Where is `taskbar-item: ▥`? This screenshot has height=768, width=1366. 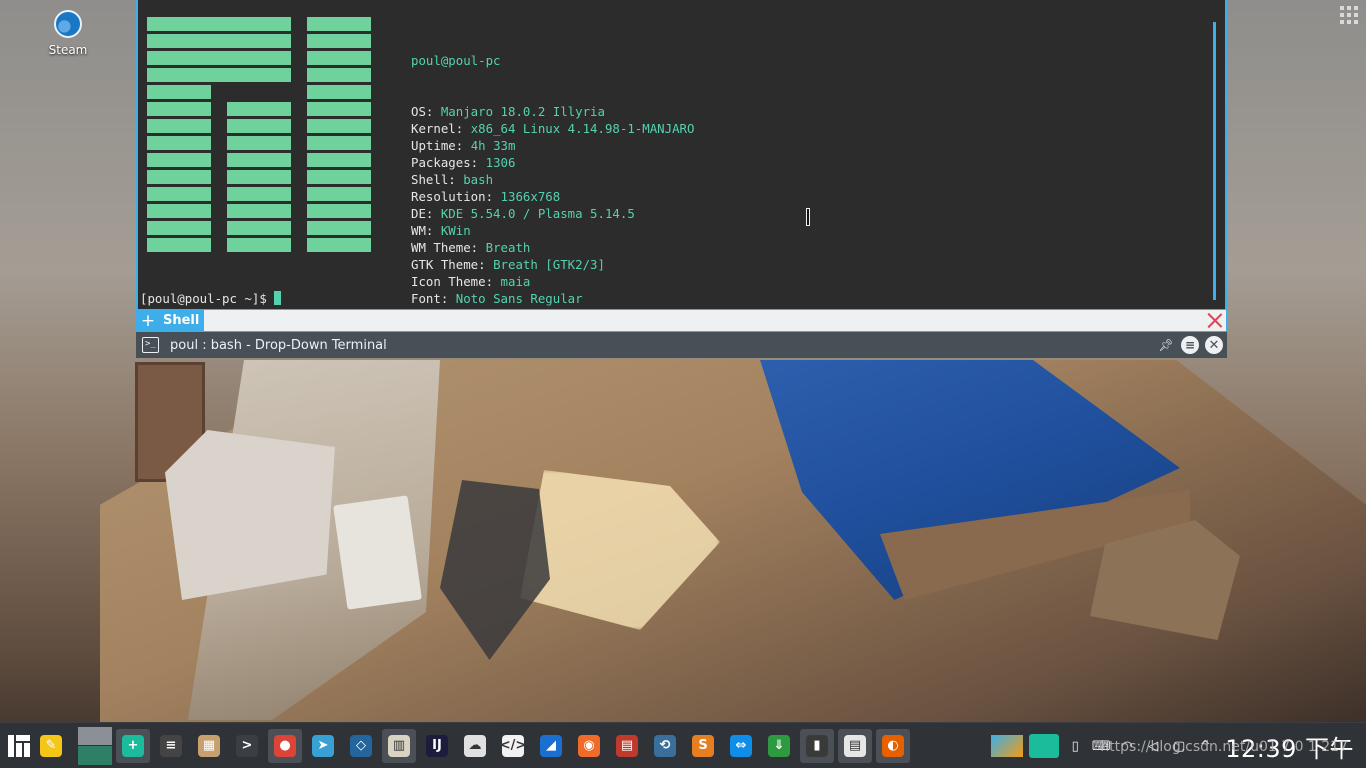 taskbar-item: ▥ is located at coordinates (399, 745).